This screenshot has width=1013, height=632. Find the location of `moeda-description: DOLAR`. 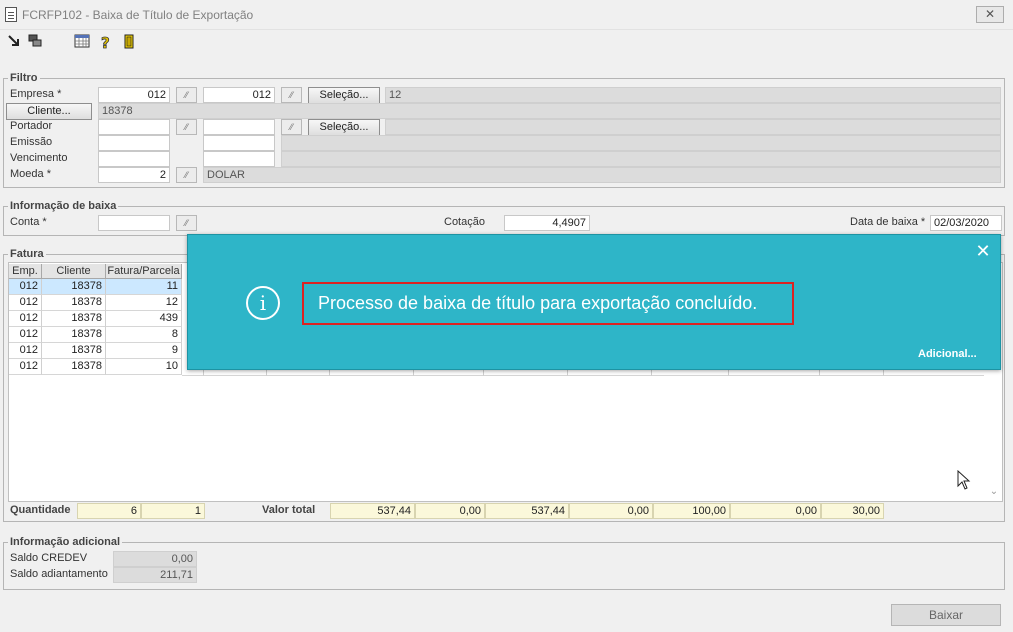

moeda-description: DOLAR is located at coordinates (602, 175).